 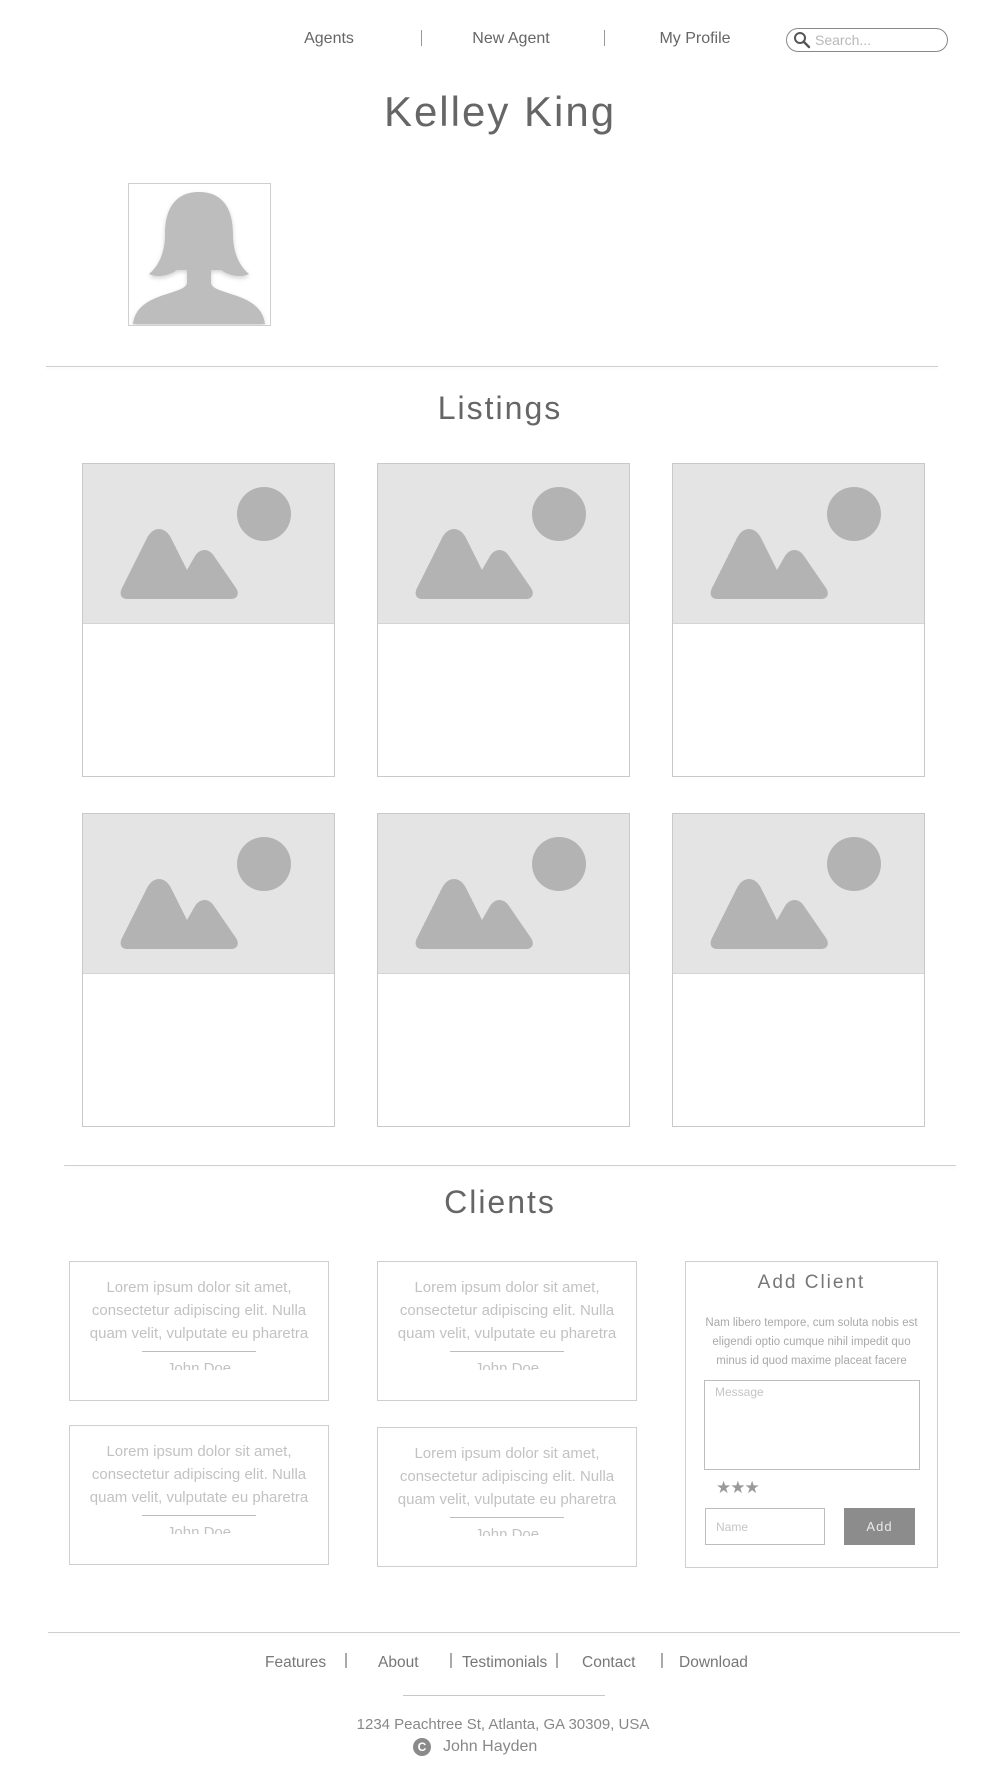 I want to click on page-title: Kelley King, so click(x=500, y=111).